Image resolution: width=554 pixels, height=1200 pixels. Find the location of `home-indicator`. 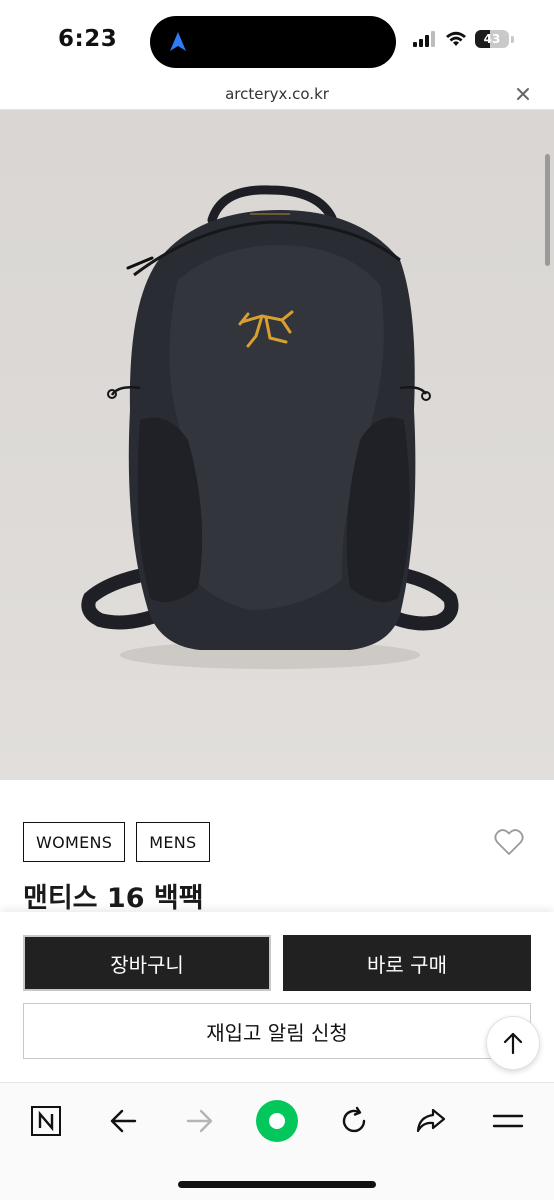

home-indicator is located at coordinates (277, 1184).